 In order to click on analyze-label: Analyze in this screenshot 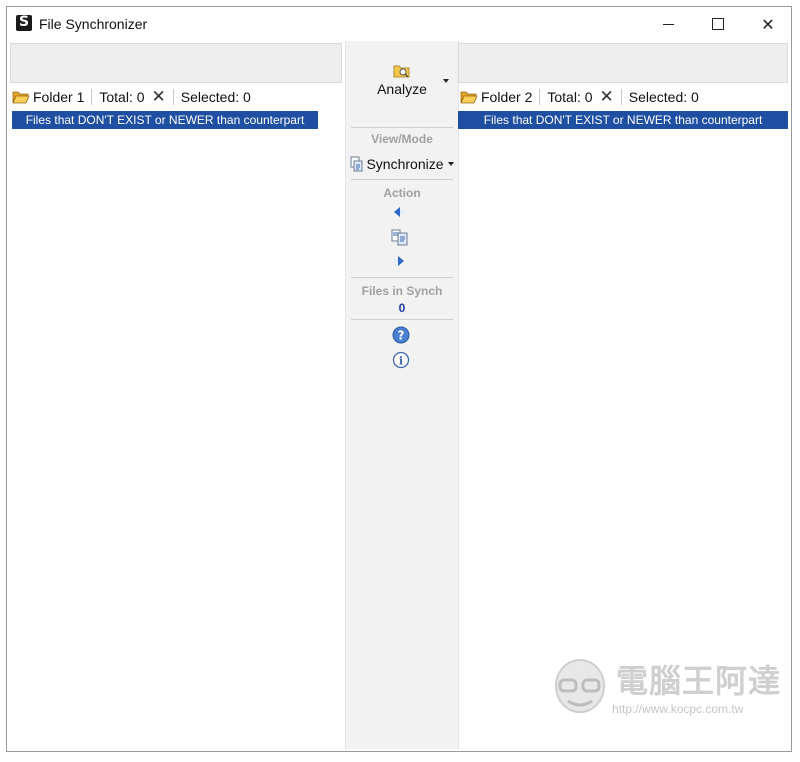, I will do `click(402, 89)`.